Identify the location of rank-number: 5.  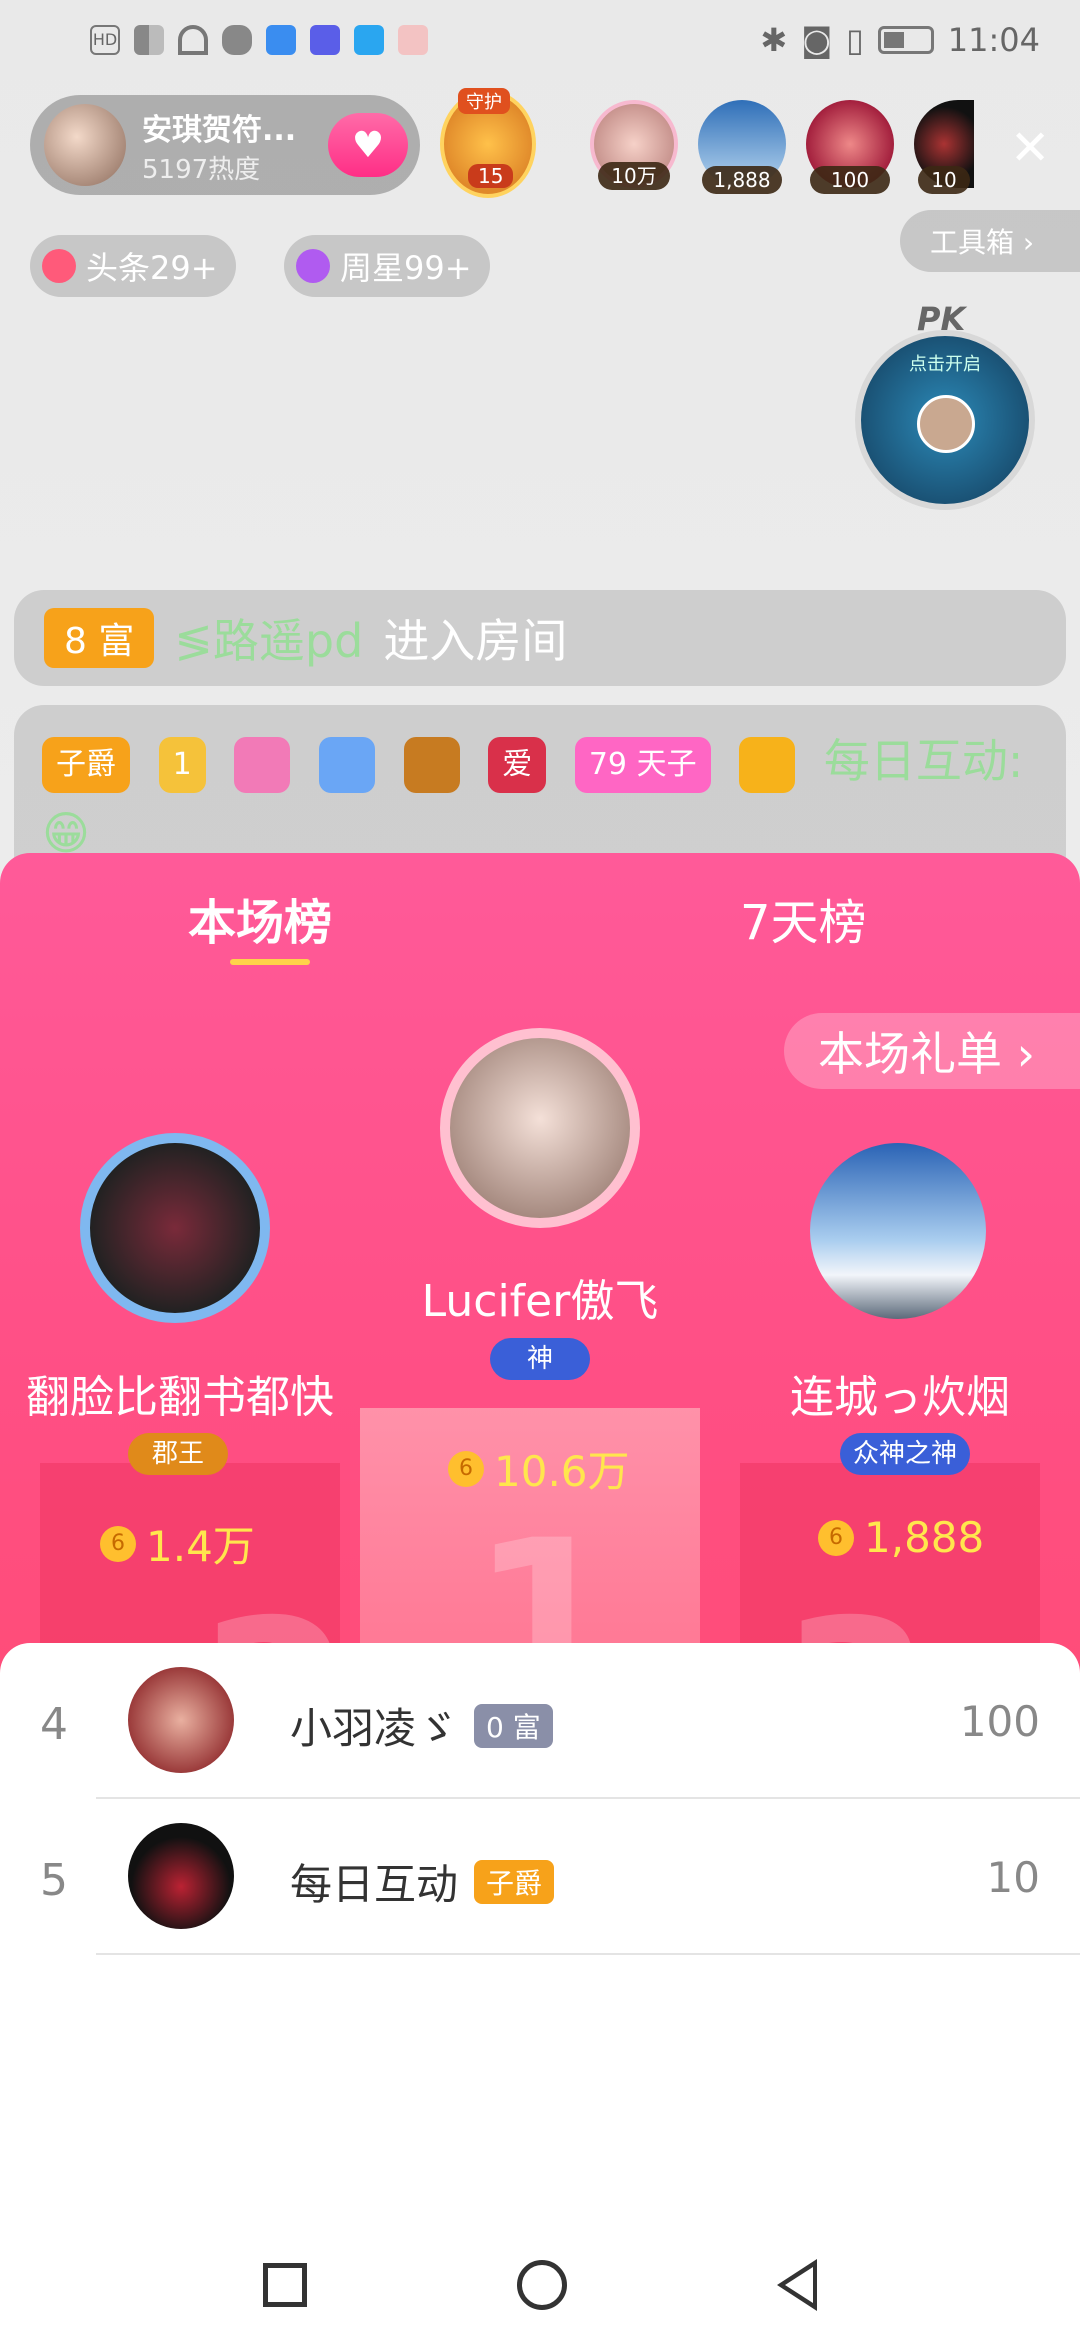
(54, 1880).